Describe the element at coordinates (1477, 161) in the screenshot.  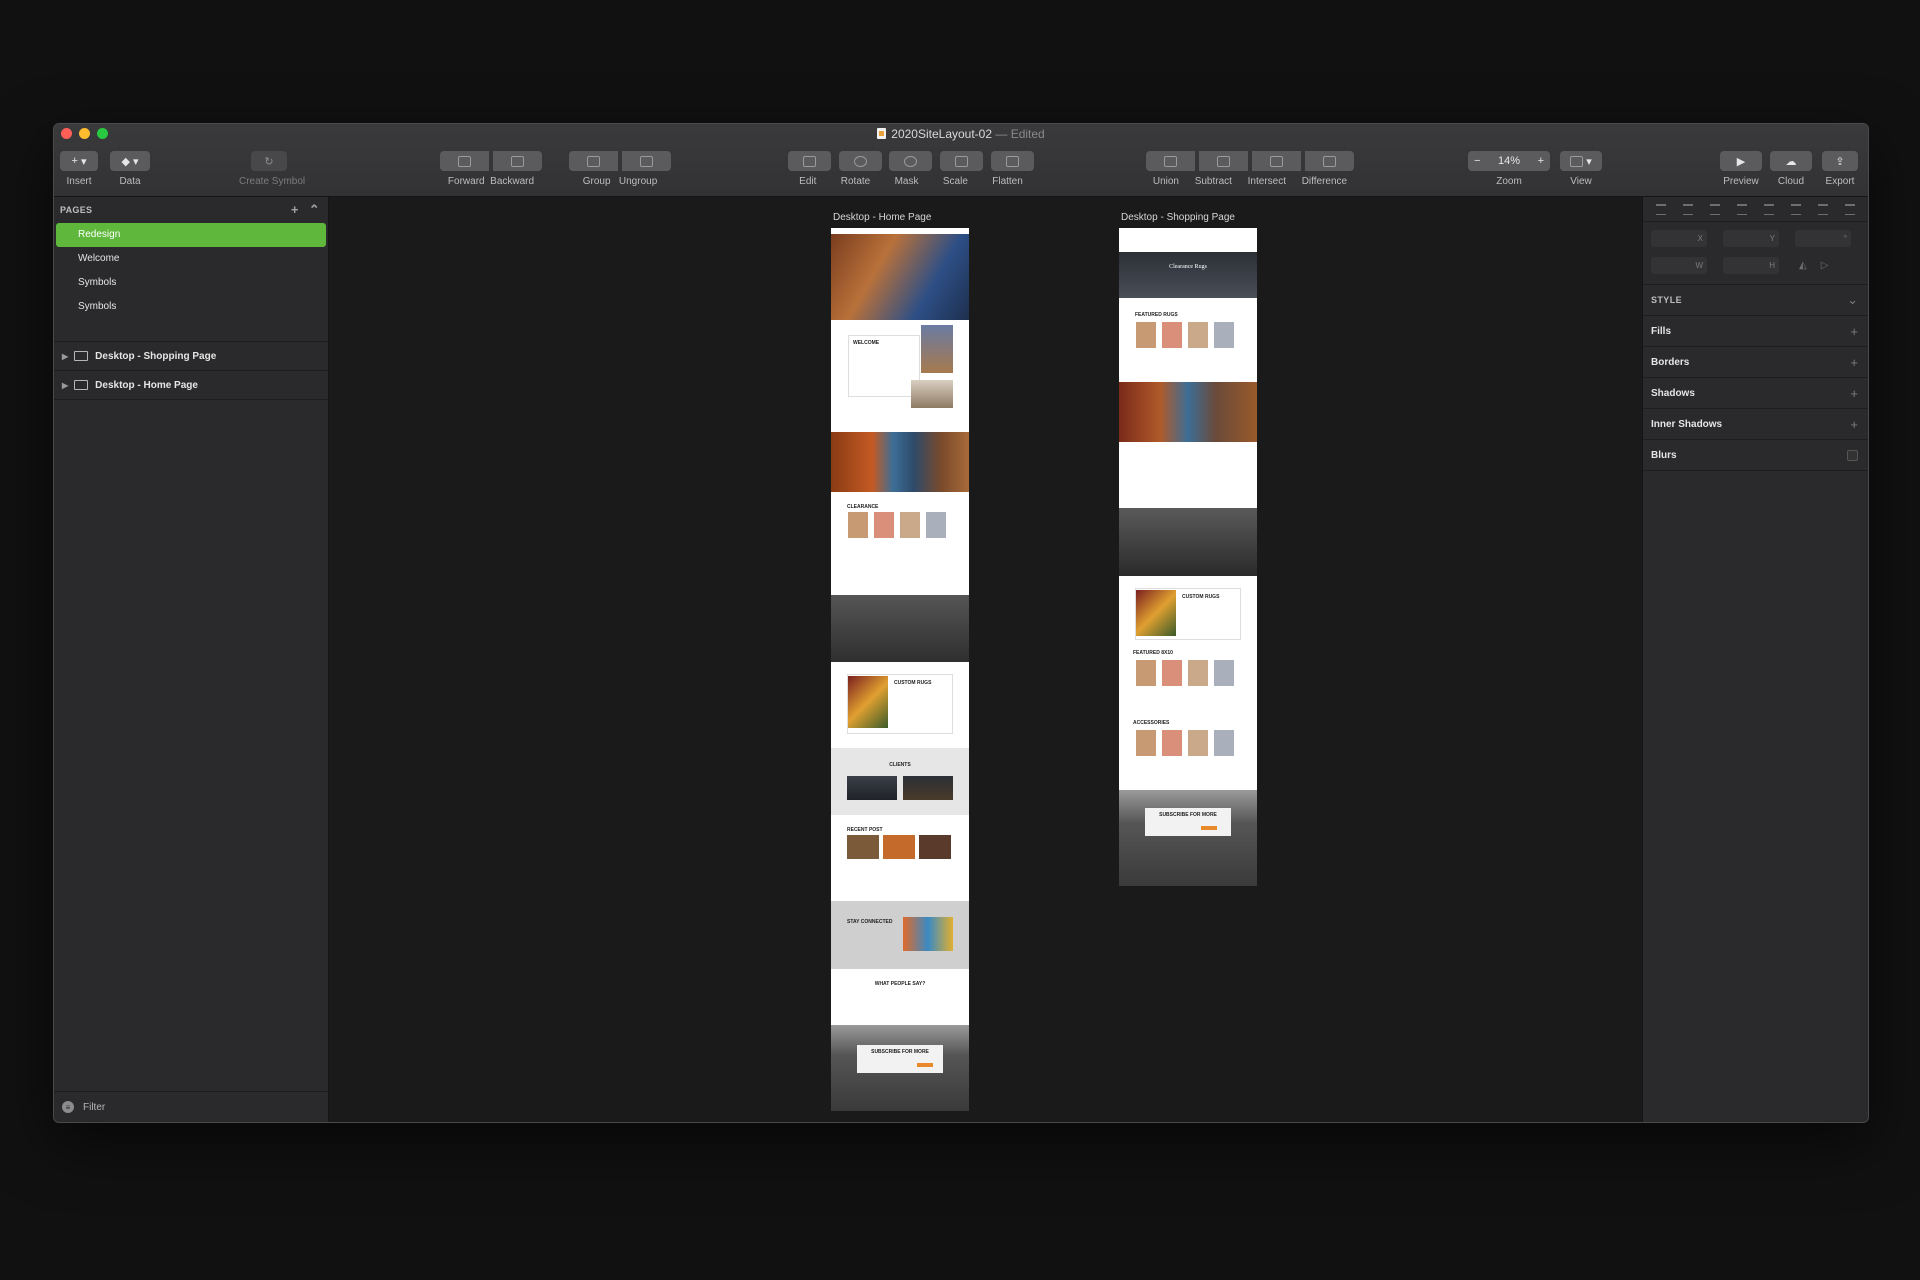
I see `zoom-out-button: −` at that location.